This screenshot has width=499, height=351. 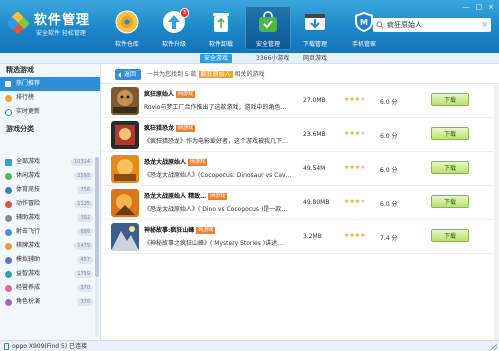 What do you see at coordinates (85, 190) in the screenshot?
I see `count-badge: 756` at bounding box center [85, 190].